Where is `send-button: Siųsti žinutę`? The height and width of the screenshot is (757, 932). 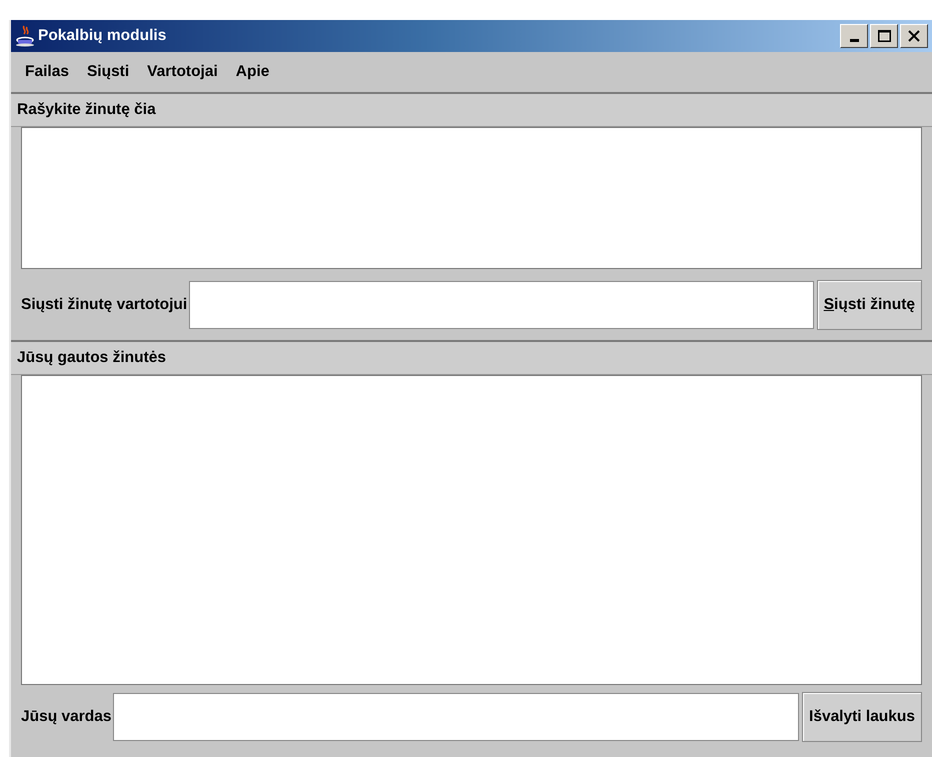 send-button: Siųsti žinutę is located at coordinates (869, 305).